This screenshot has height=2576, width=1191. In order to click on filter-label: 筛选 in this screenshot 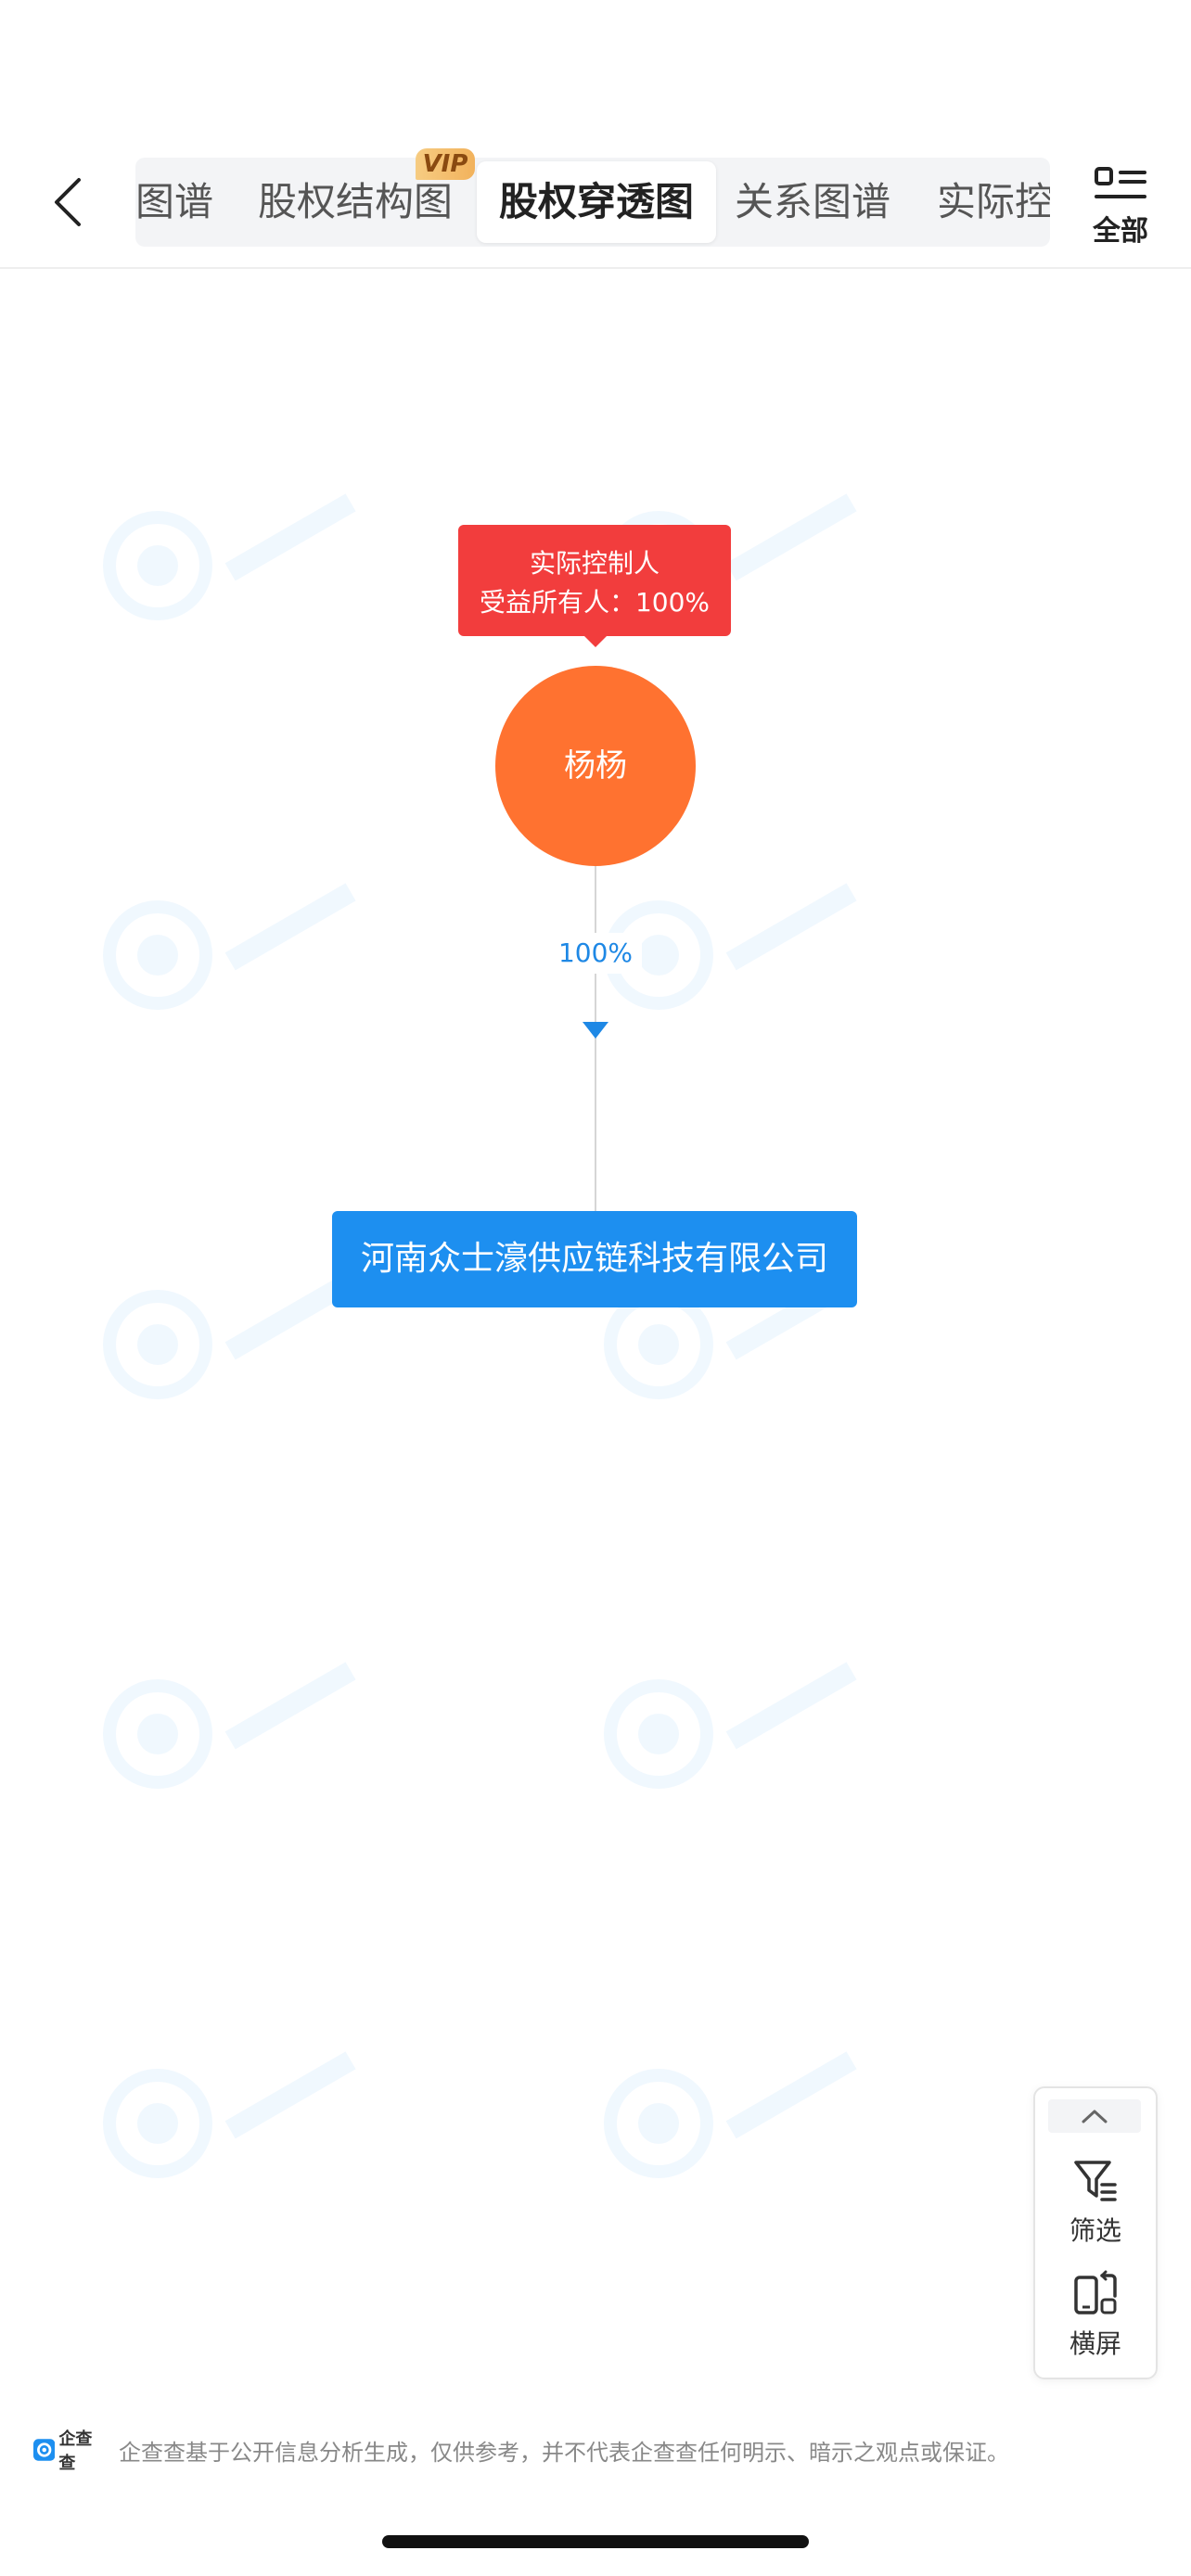, I will do `click(1095, 2231)`.